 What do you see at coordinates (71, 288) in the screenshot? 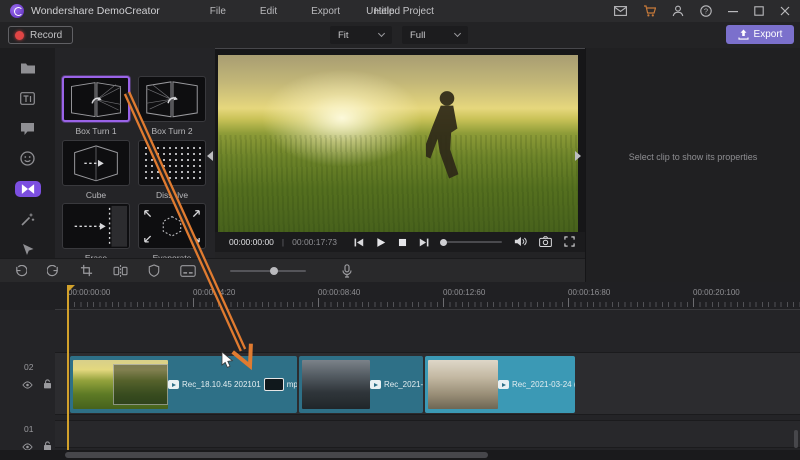
I see `playhead-flag-icon` at bounding box center [71, 288].